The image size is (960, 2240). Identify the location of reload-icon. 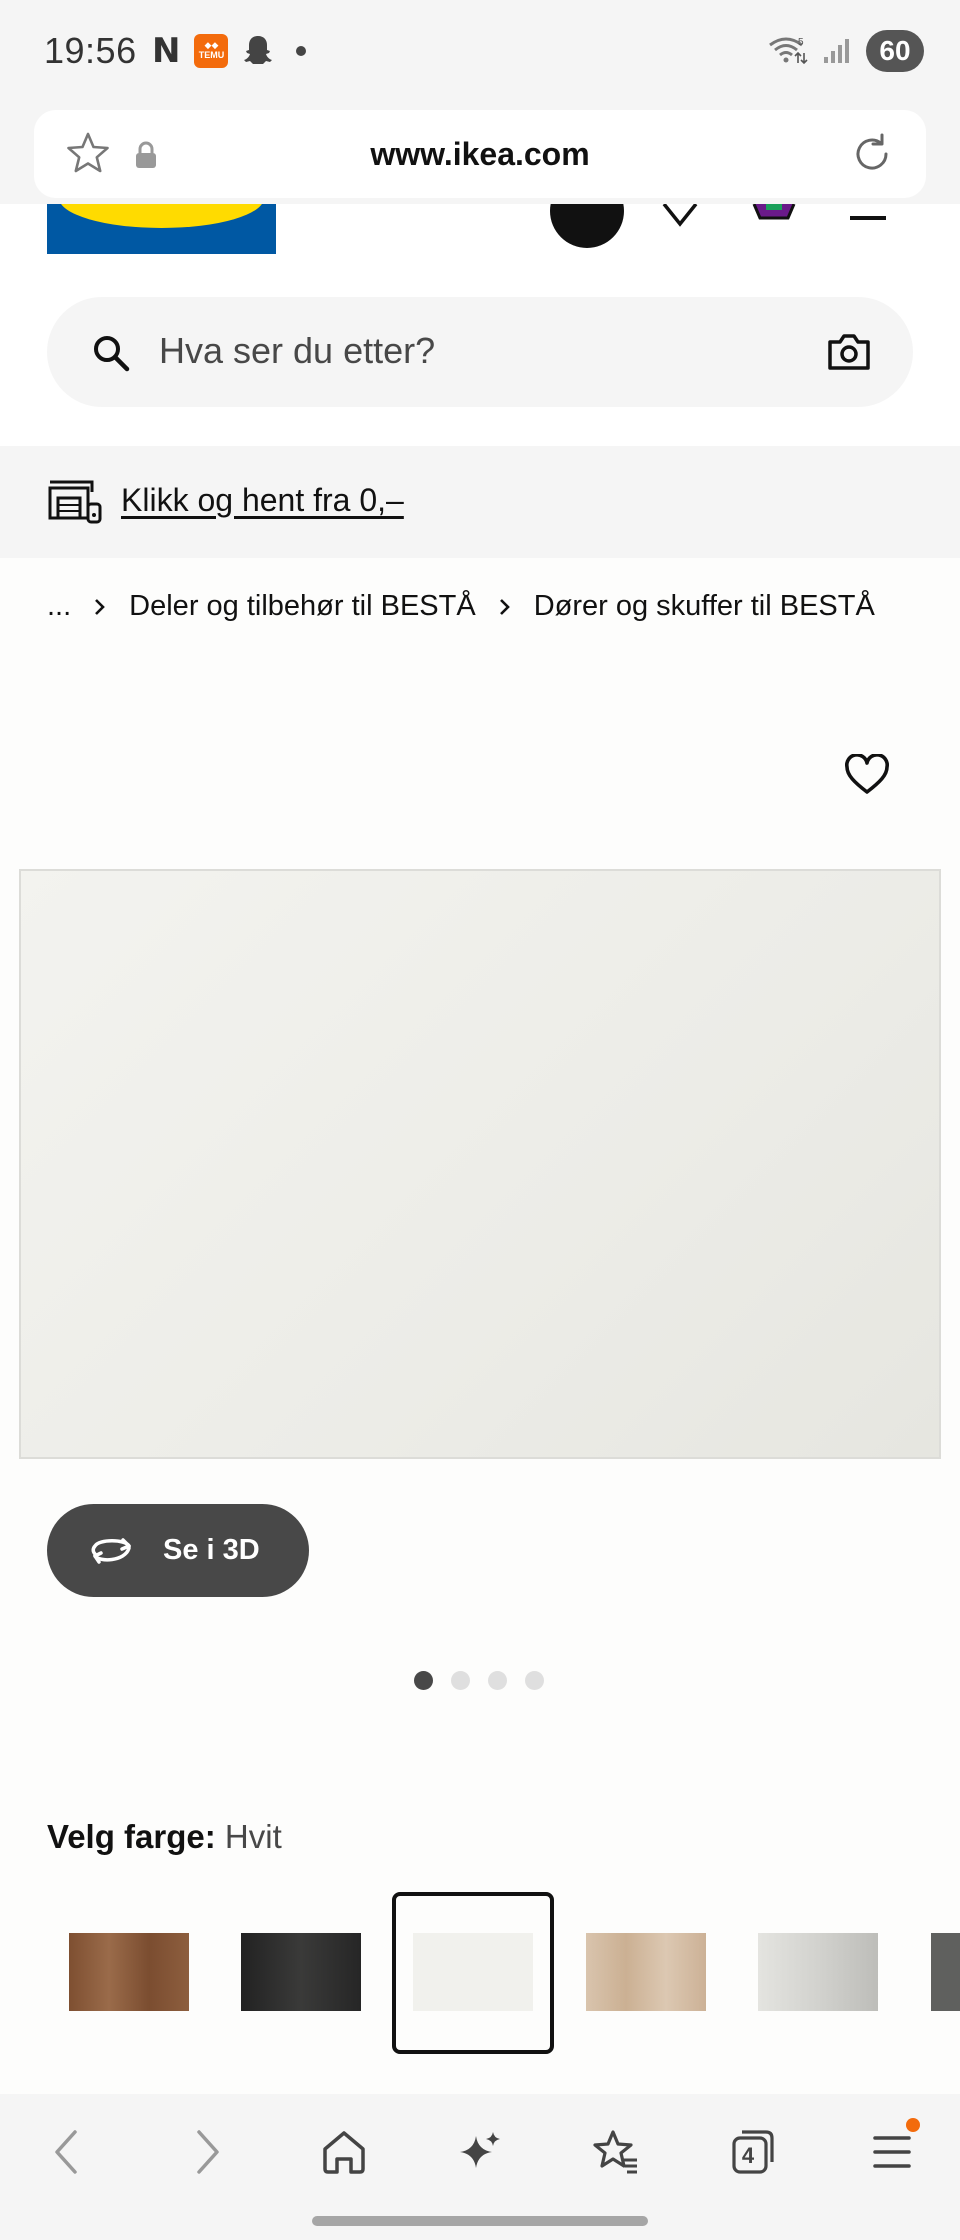
(872, 154).